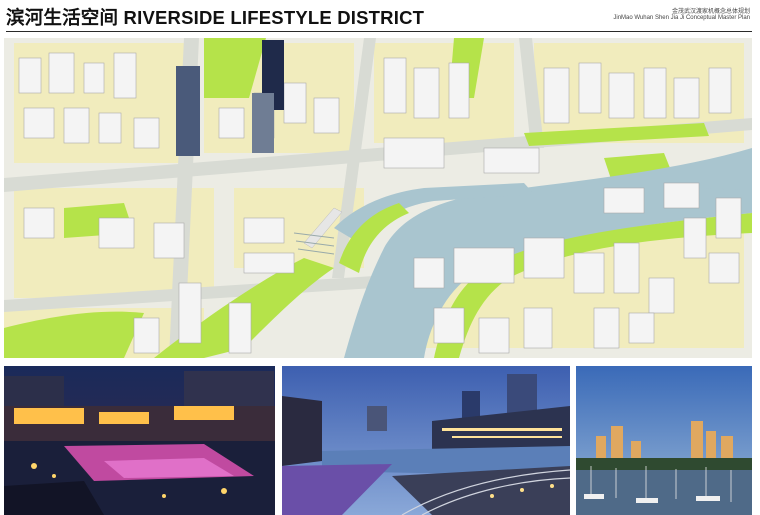  I want to click on photo-night-waterfront, so click(139, 440).